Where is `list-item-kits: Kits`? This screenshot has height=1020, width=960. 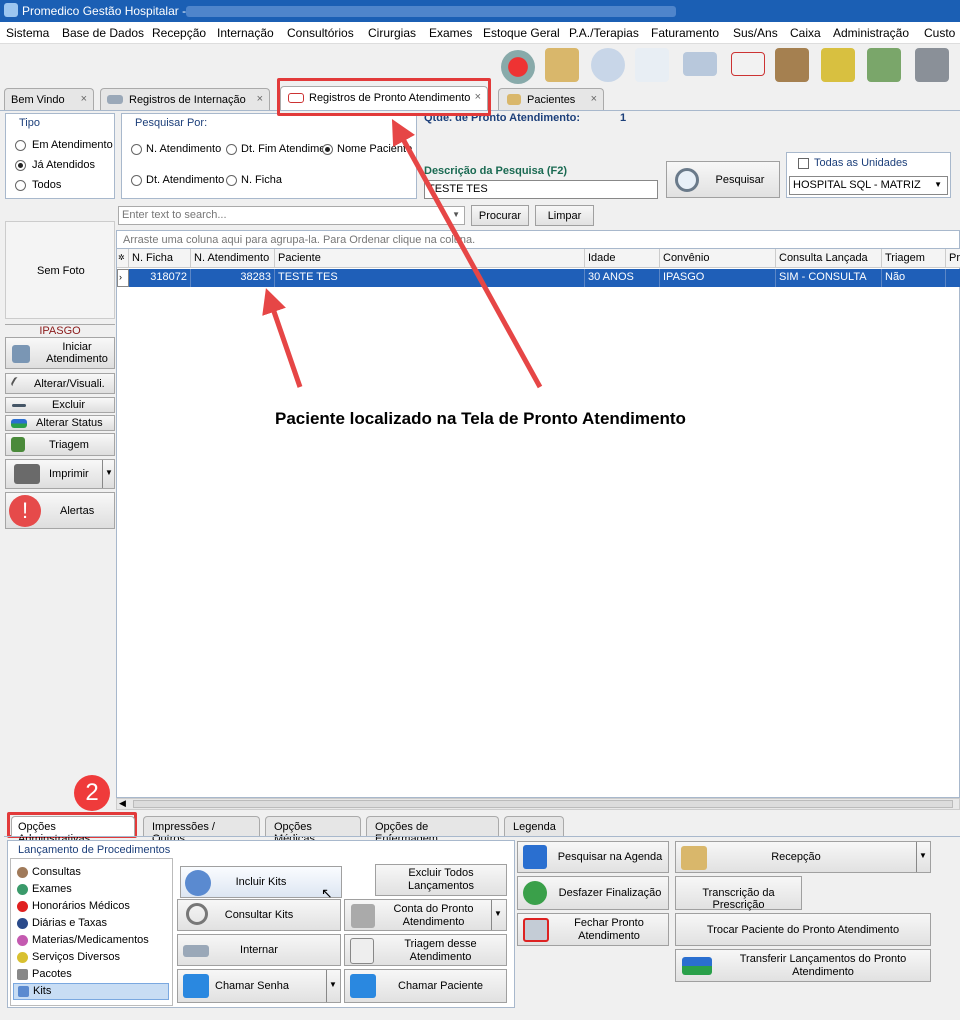
list-item-kits: Kits is located at coordinates (91, 991).